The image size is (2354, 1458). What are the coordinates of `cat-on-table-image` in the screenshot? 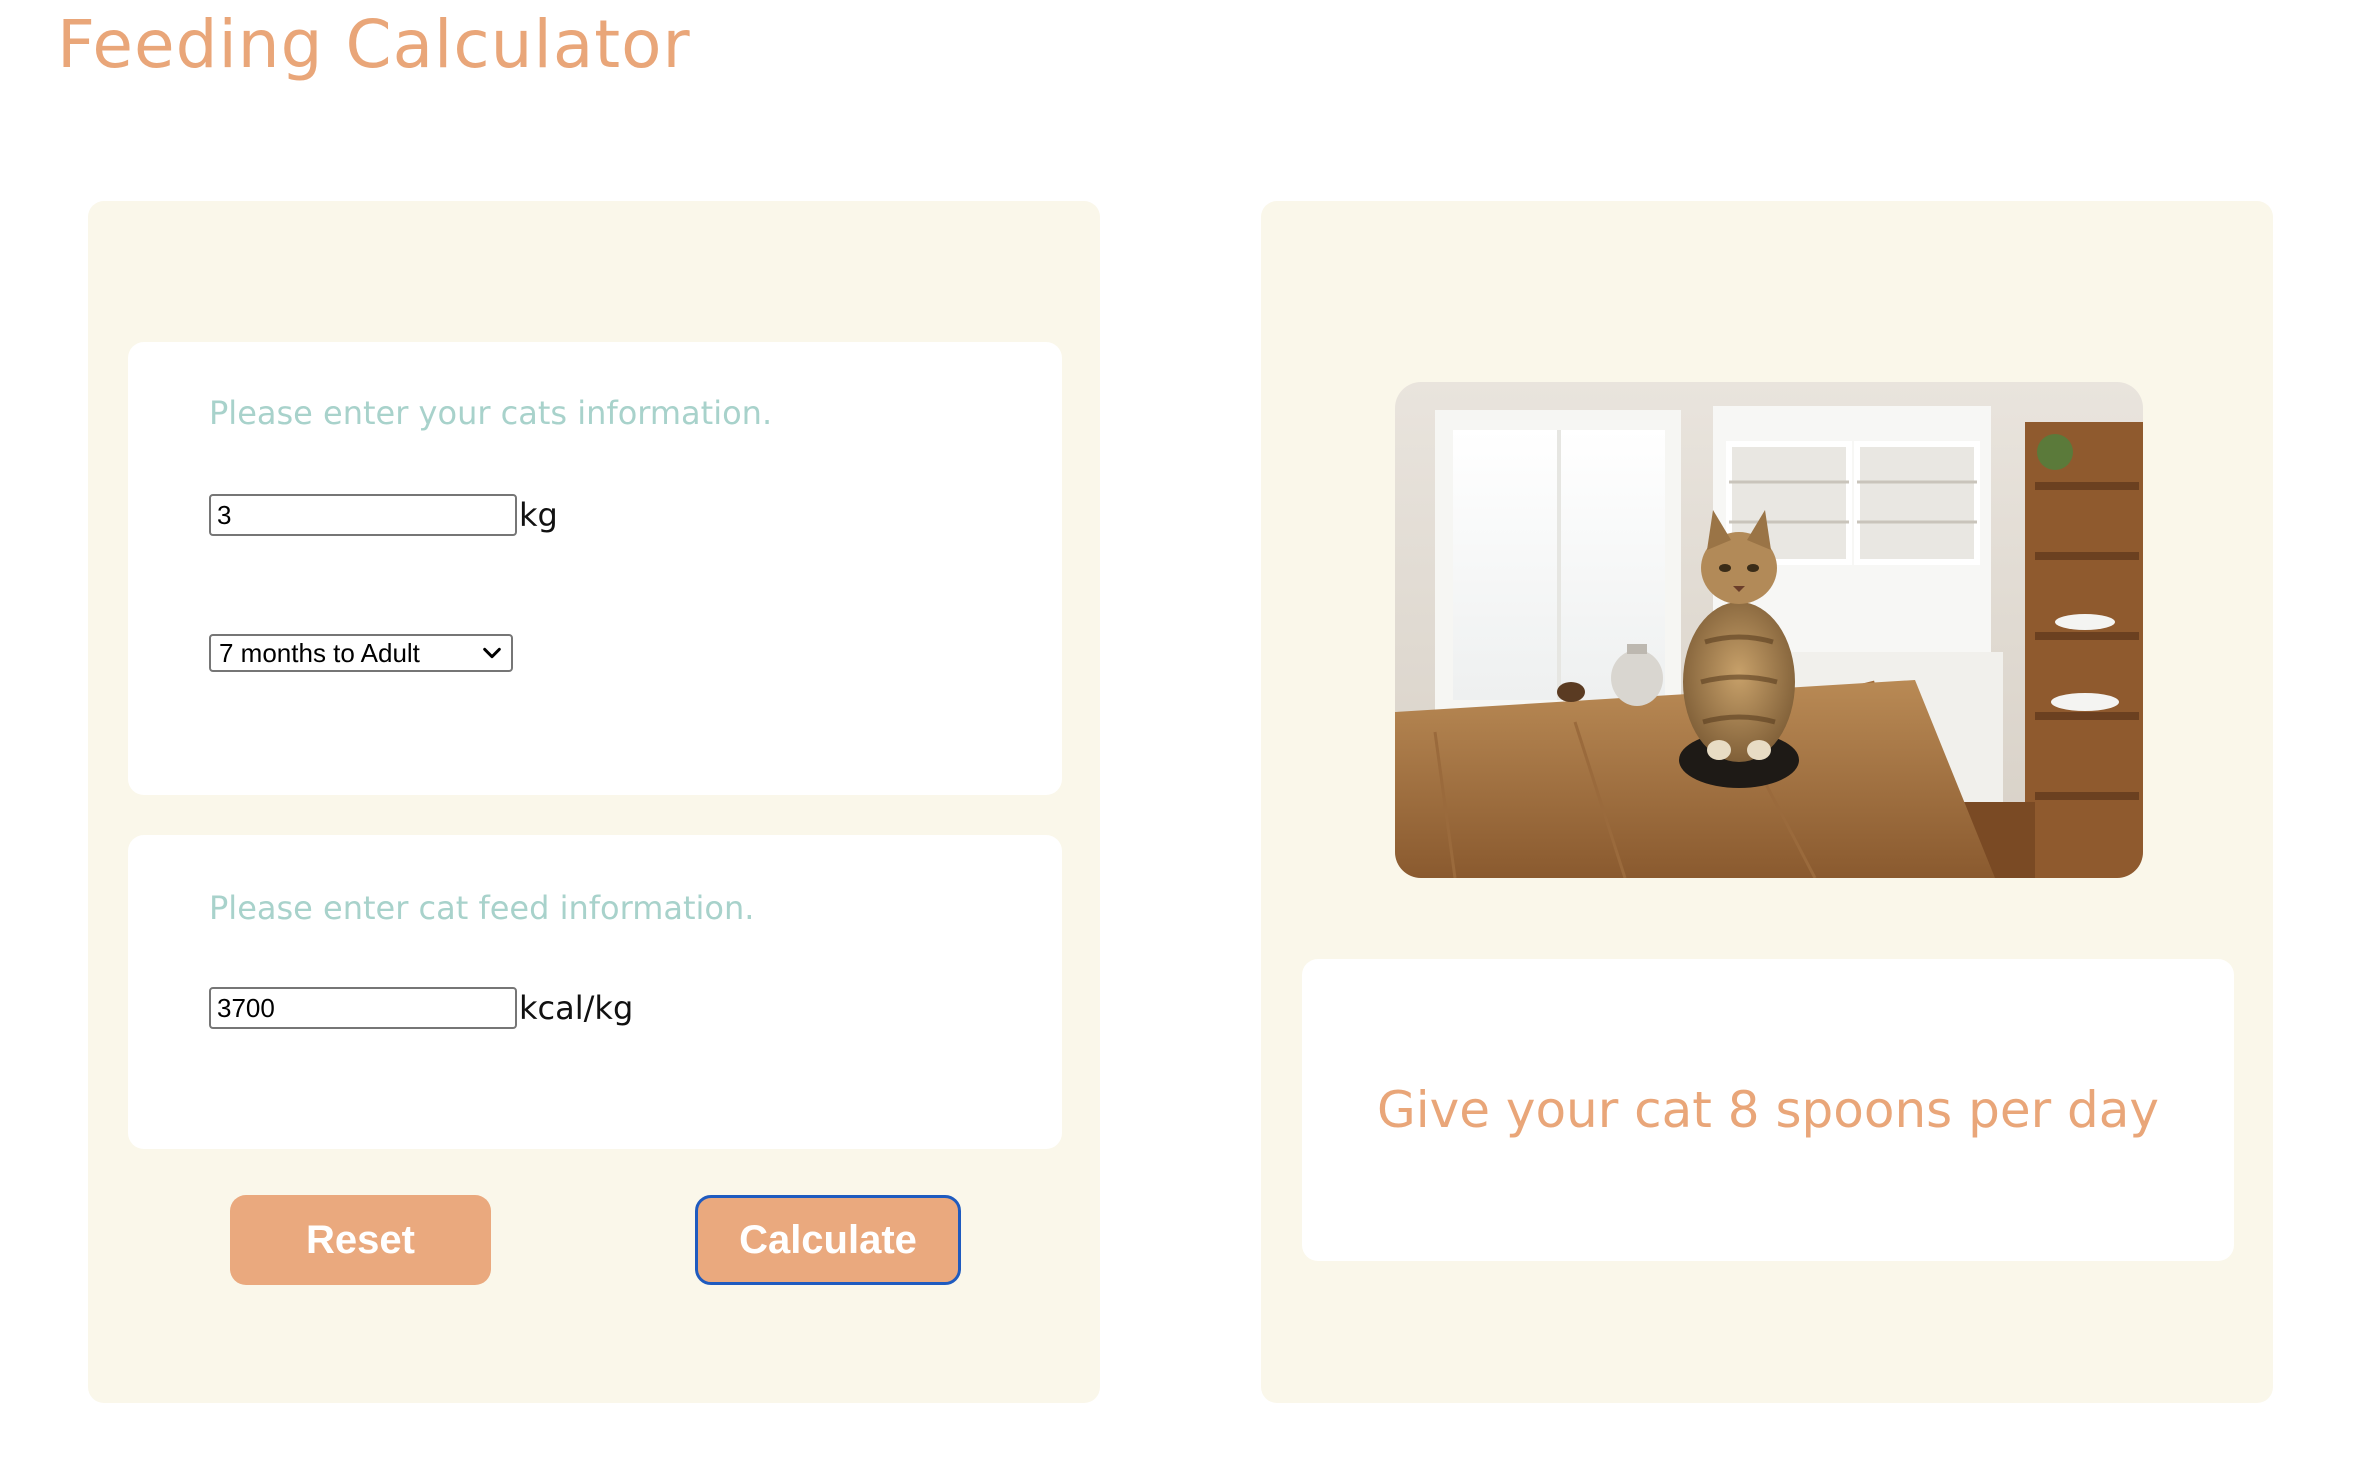 It's located at (1769, 630).